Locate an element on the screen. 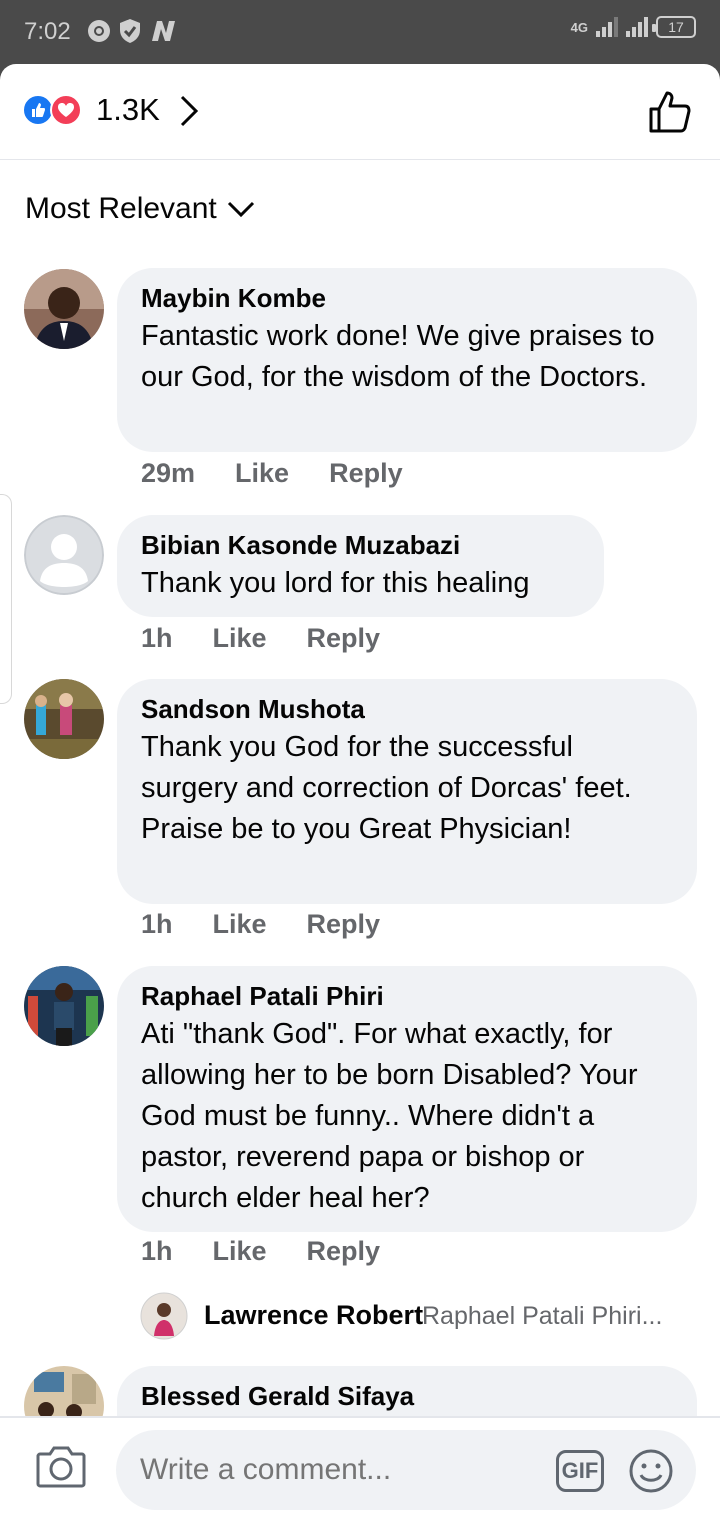  chevron-right-icon is located at coordinates (188, 111).